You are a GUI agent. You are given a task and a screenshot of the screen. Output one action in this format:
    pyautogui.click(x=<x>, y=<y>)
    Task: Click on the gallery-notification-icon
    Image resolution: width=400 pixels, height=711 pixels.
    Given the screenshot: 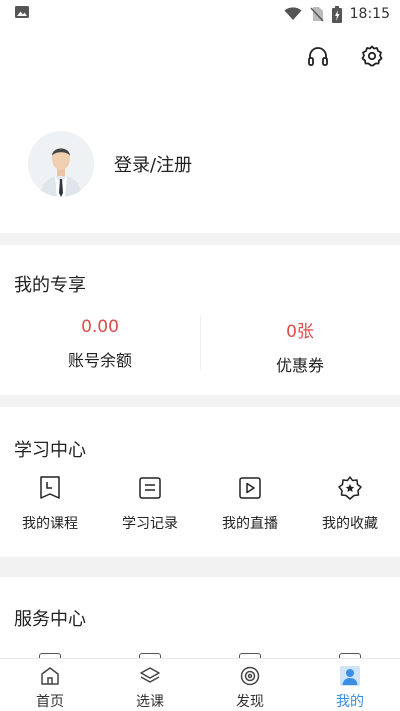 What is the action you would take?
    pyautogui.click(x=22, y=14)
    